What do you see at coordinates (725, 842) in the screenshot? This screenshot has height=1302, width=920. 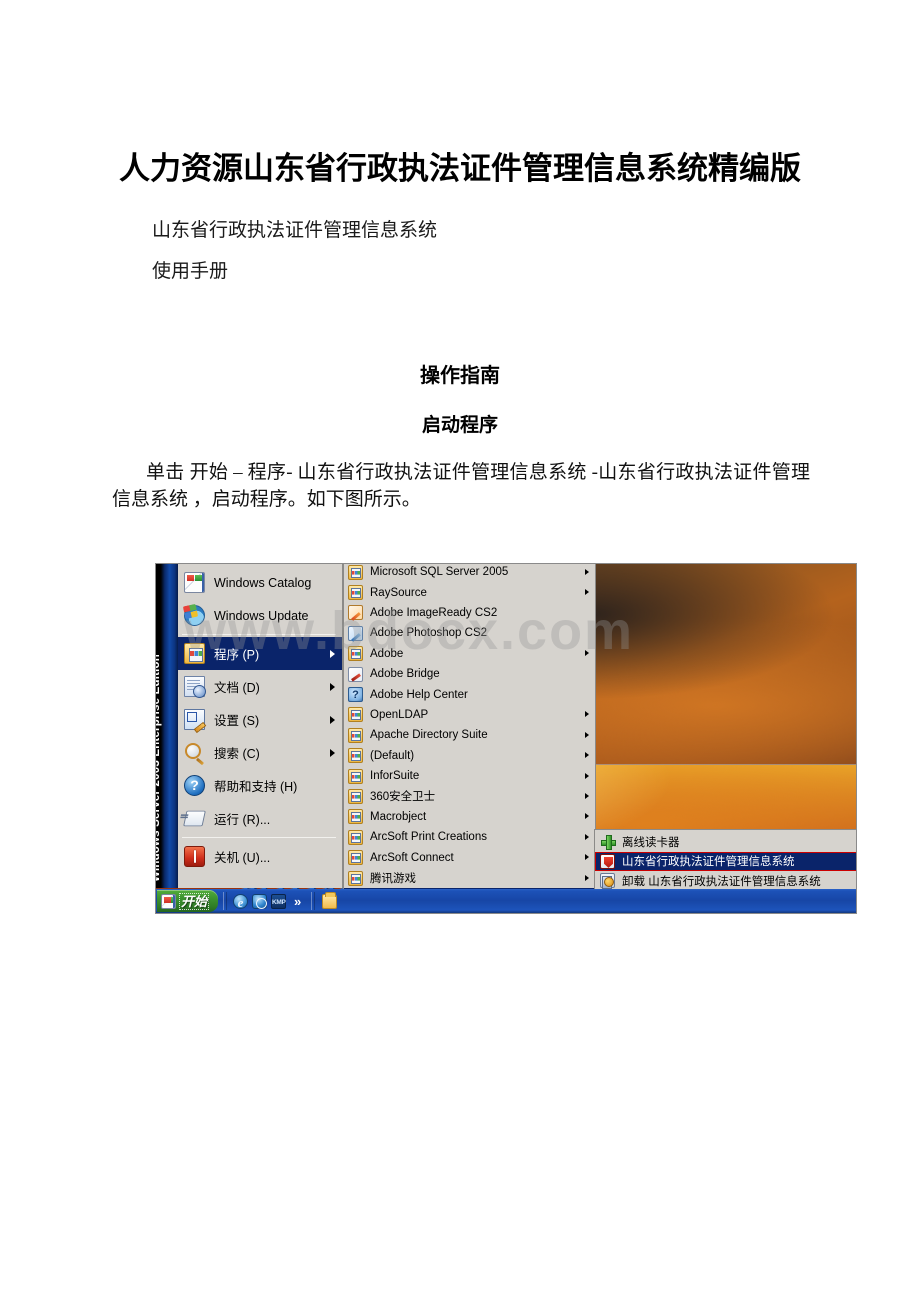 I see `app-item-offline-card-reader: 离线读卡器` at bounding box center [725, 842].